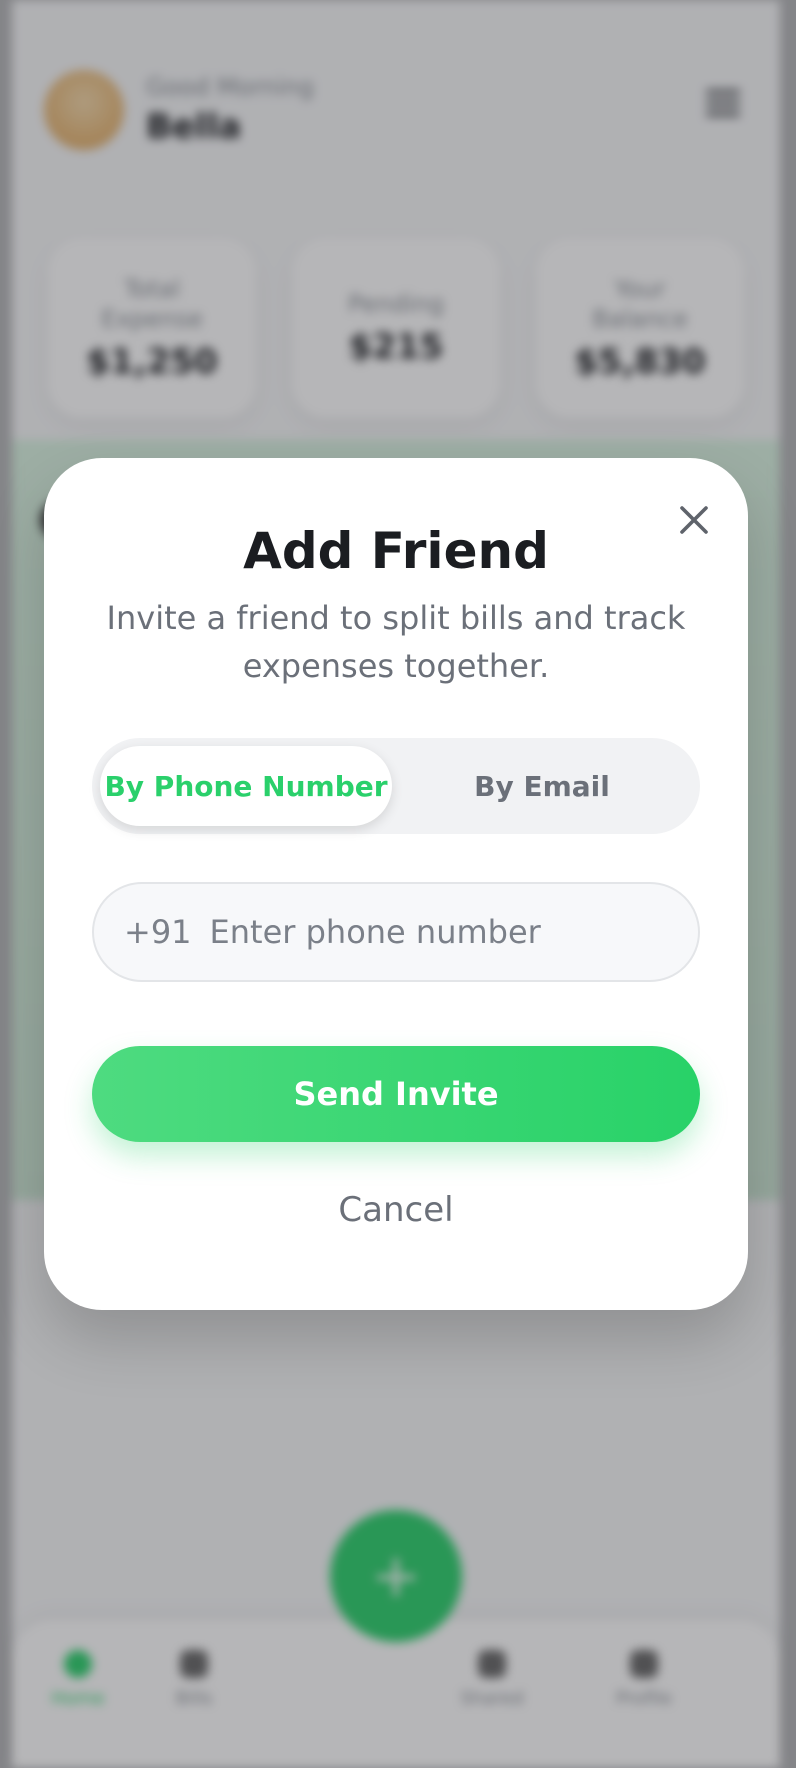 The image size is (796, 1768). Describe the element at coordinates (542, 786) in the screenshot. I see `tab-email: By Email` at that location.